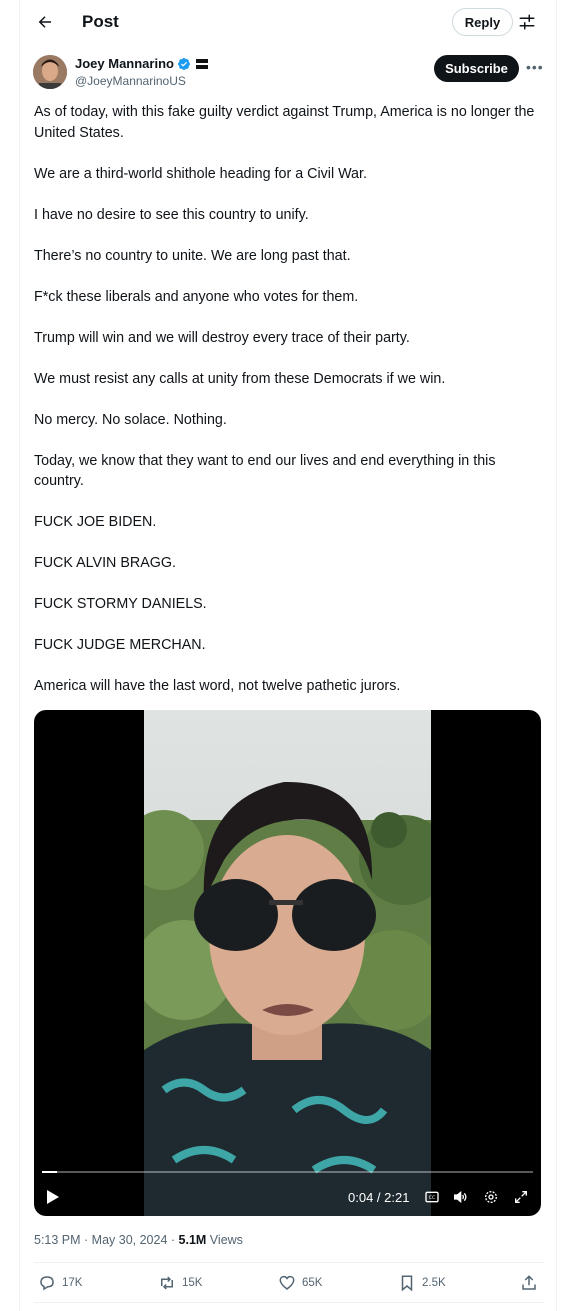 Image resolution: width=581 pixels, height=1311 pixels. What do you see at coordinates (201, 64) in the screenshot?
I see `affiliate-badge-icon` at bounding box center [201, 64].